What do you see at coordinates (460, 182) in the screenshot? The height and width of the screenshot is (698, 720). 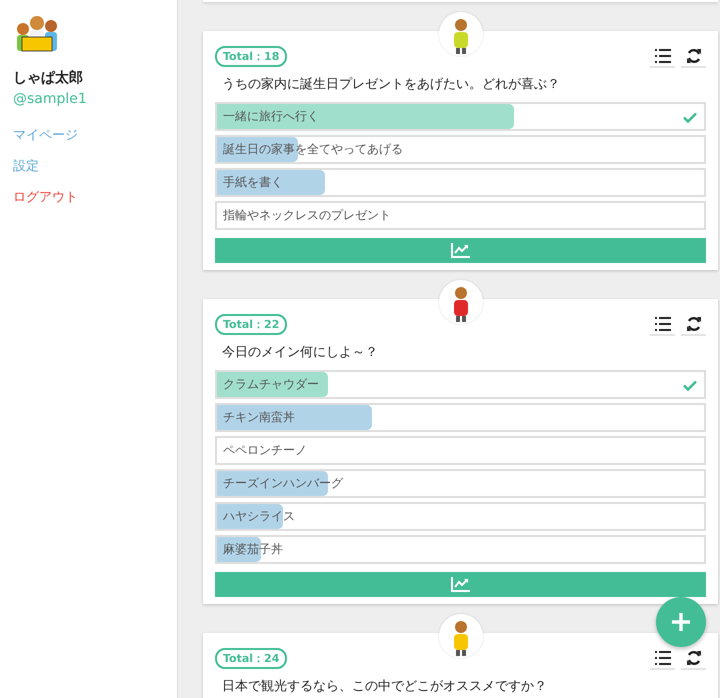 I see `poll-option: 手紙を書く` at bounding box center [460, 182].